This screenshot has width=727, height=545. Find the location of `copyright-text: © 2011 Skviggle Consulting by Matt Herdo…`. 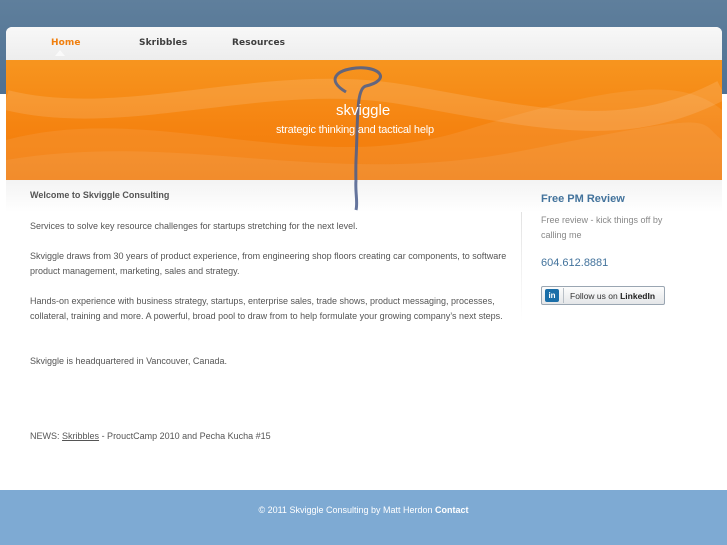

copyright-text: © 2011 Skviggle Consulting by Matt Herdo… is located at coordinates (345, 510).